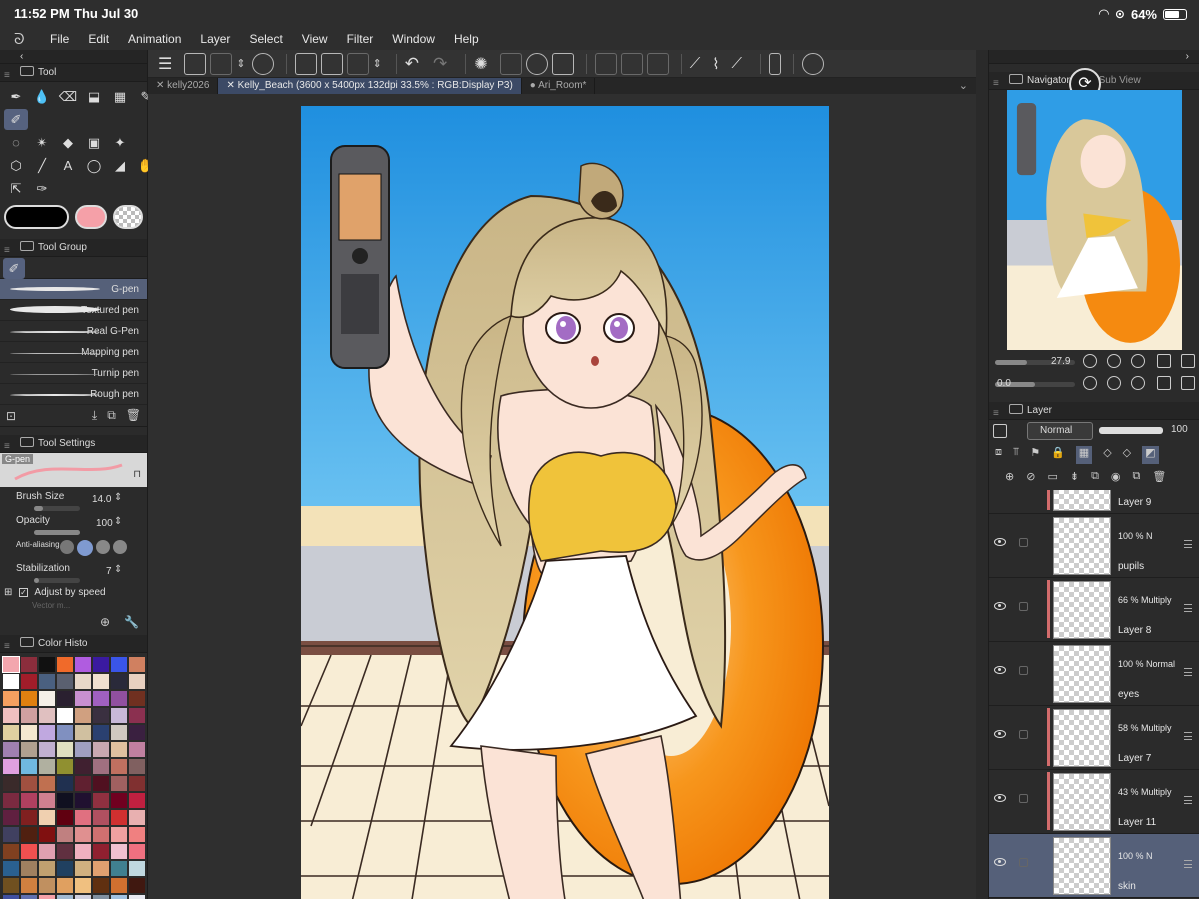 This screenshot has width=1199, height=899. I want to click on rotate-left-icon, so click(1090, 383).